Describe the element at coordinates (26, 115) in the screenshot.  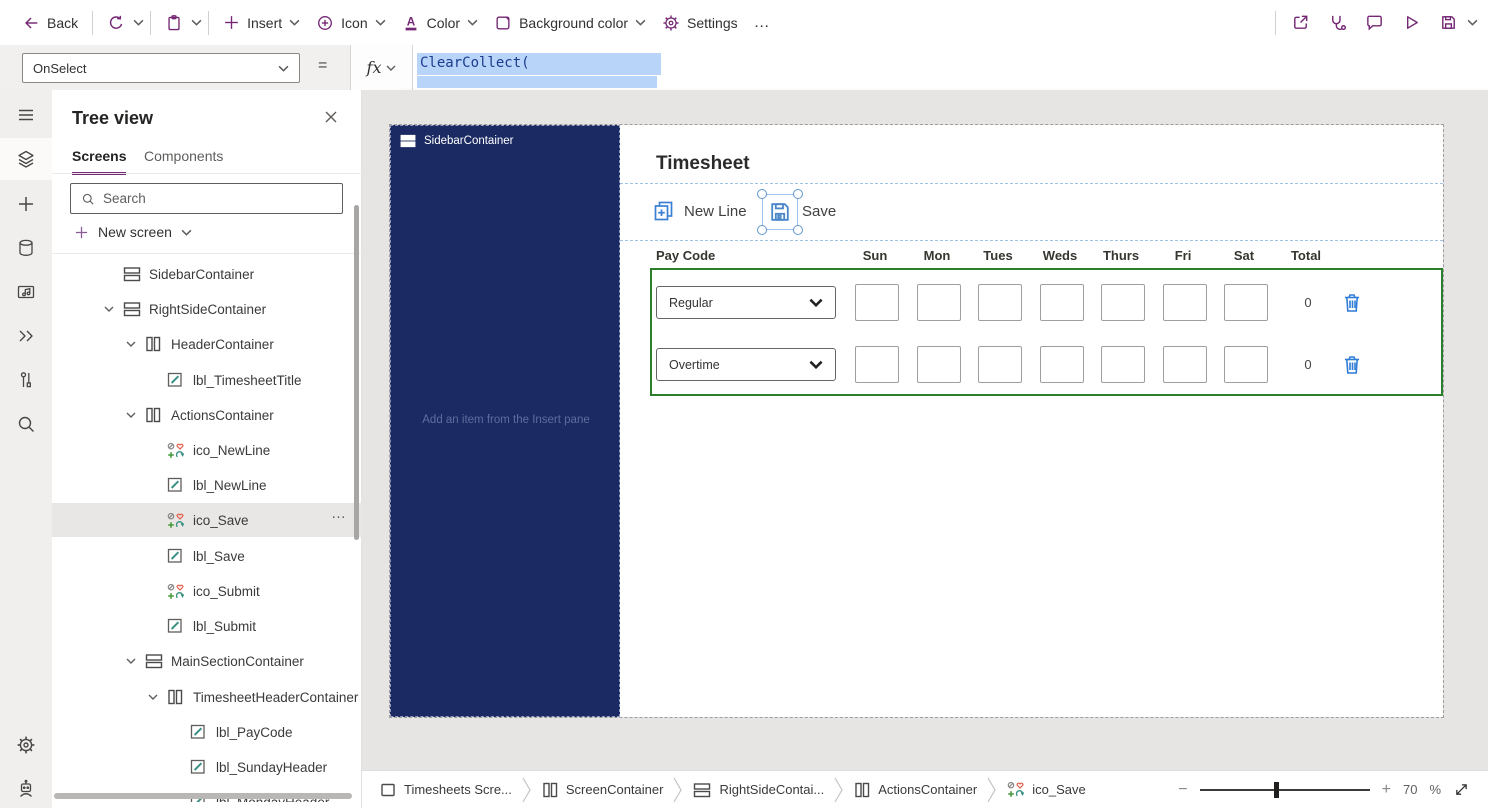
I see `hamburger-menu-button` at that location.